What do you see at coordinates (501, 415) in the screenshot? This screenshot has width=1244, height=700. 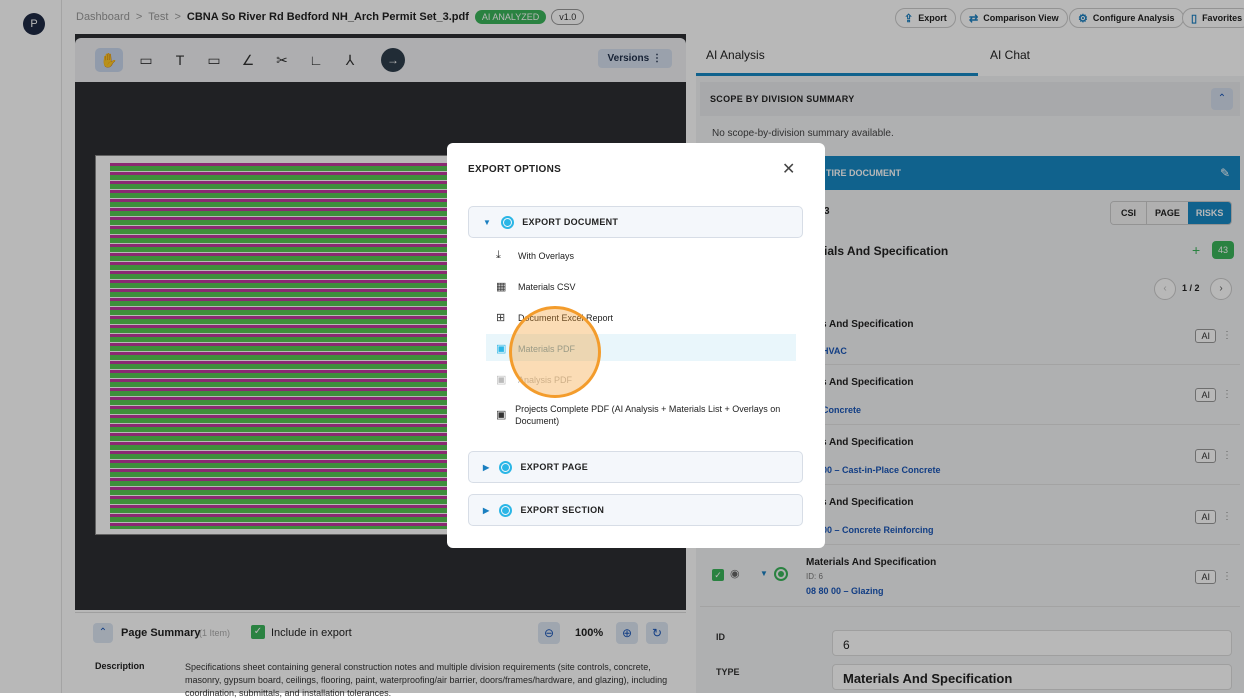 I see `pdf-icon: ▣` at bounding box center [501, 415].